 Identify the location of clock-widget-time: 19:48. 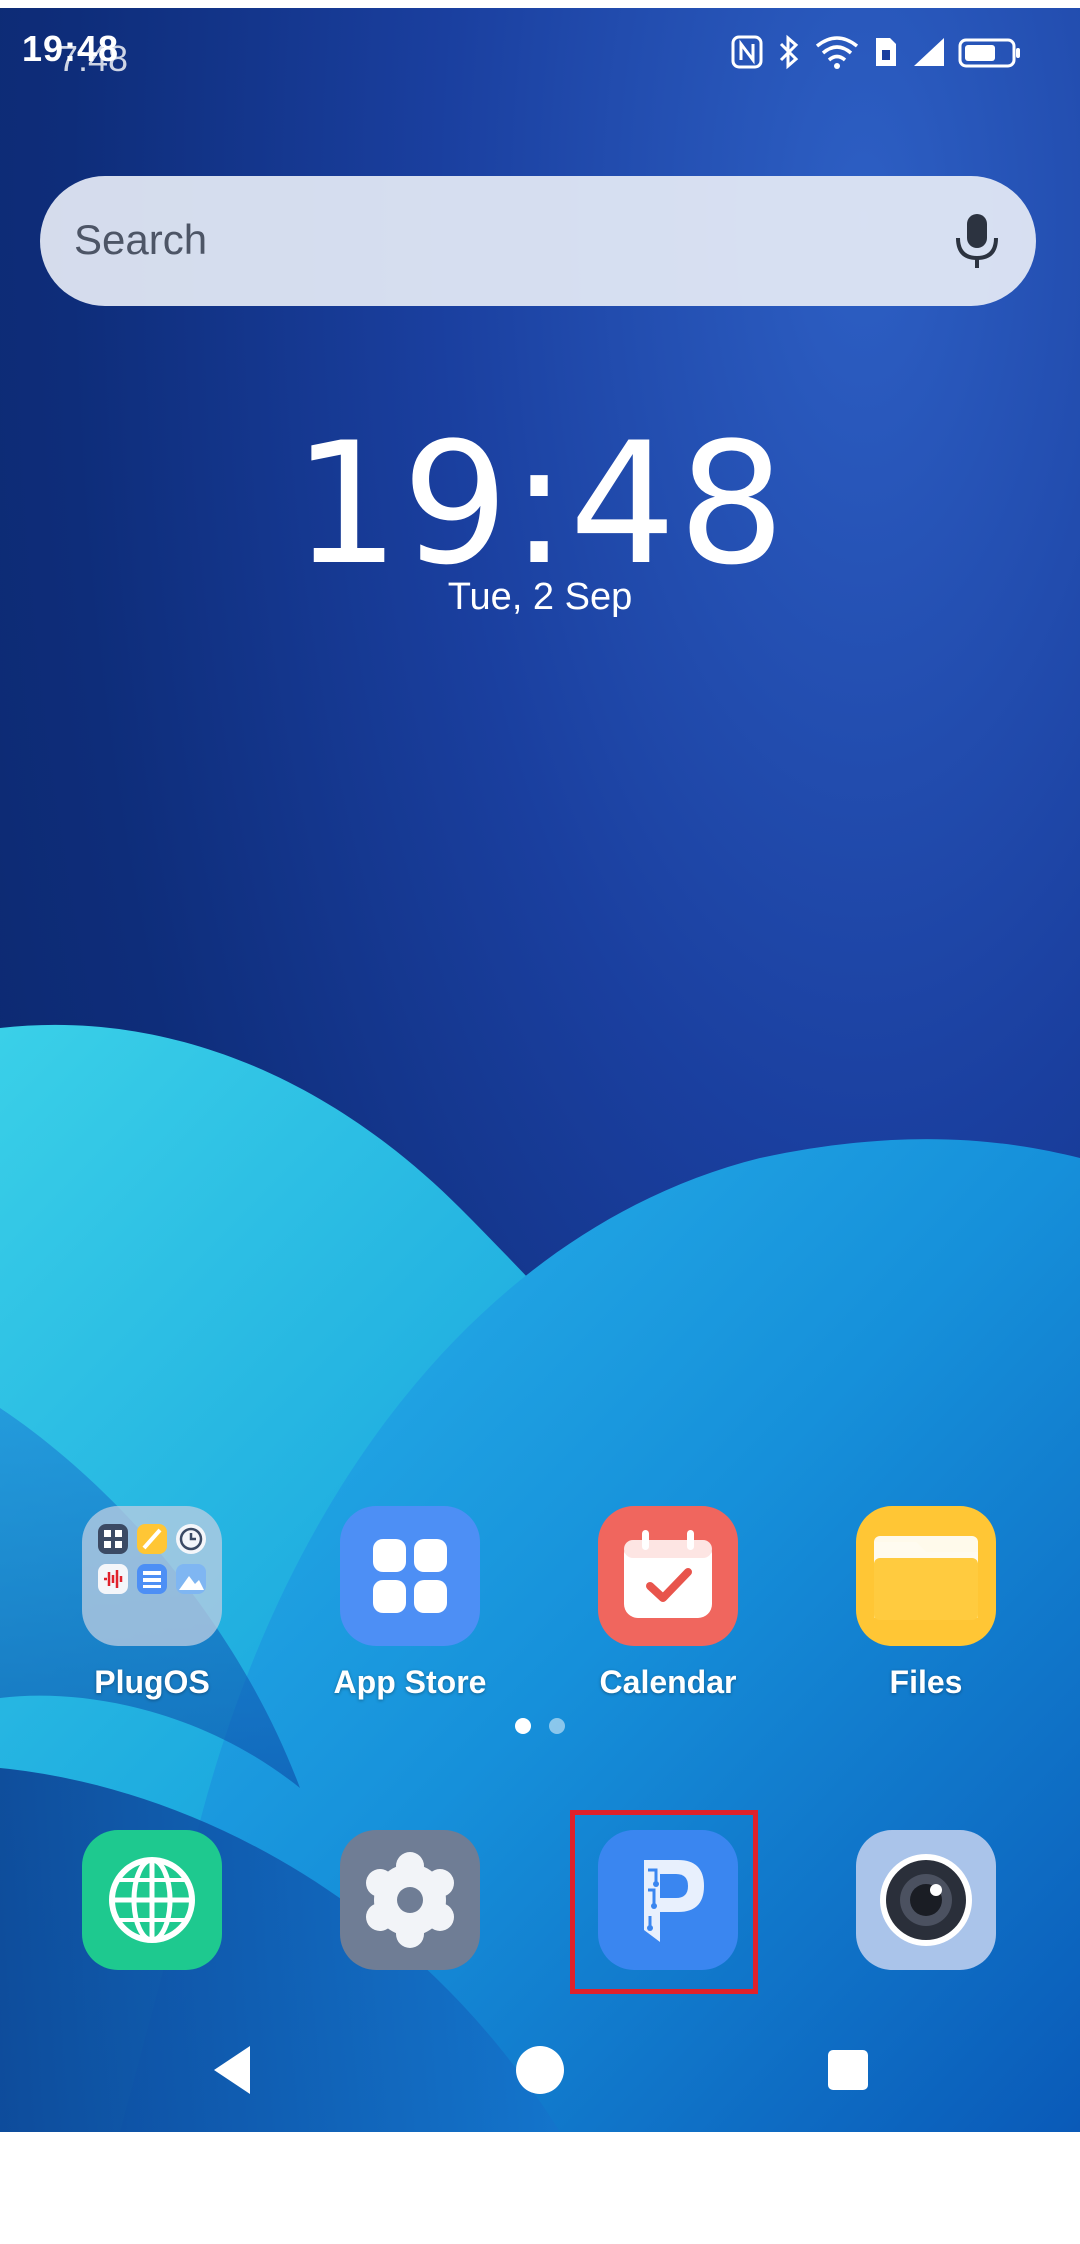
(540, 504).